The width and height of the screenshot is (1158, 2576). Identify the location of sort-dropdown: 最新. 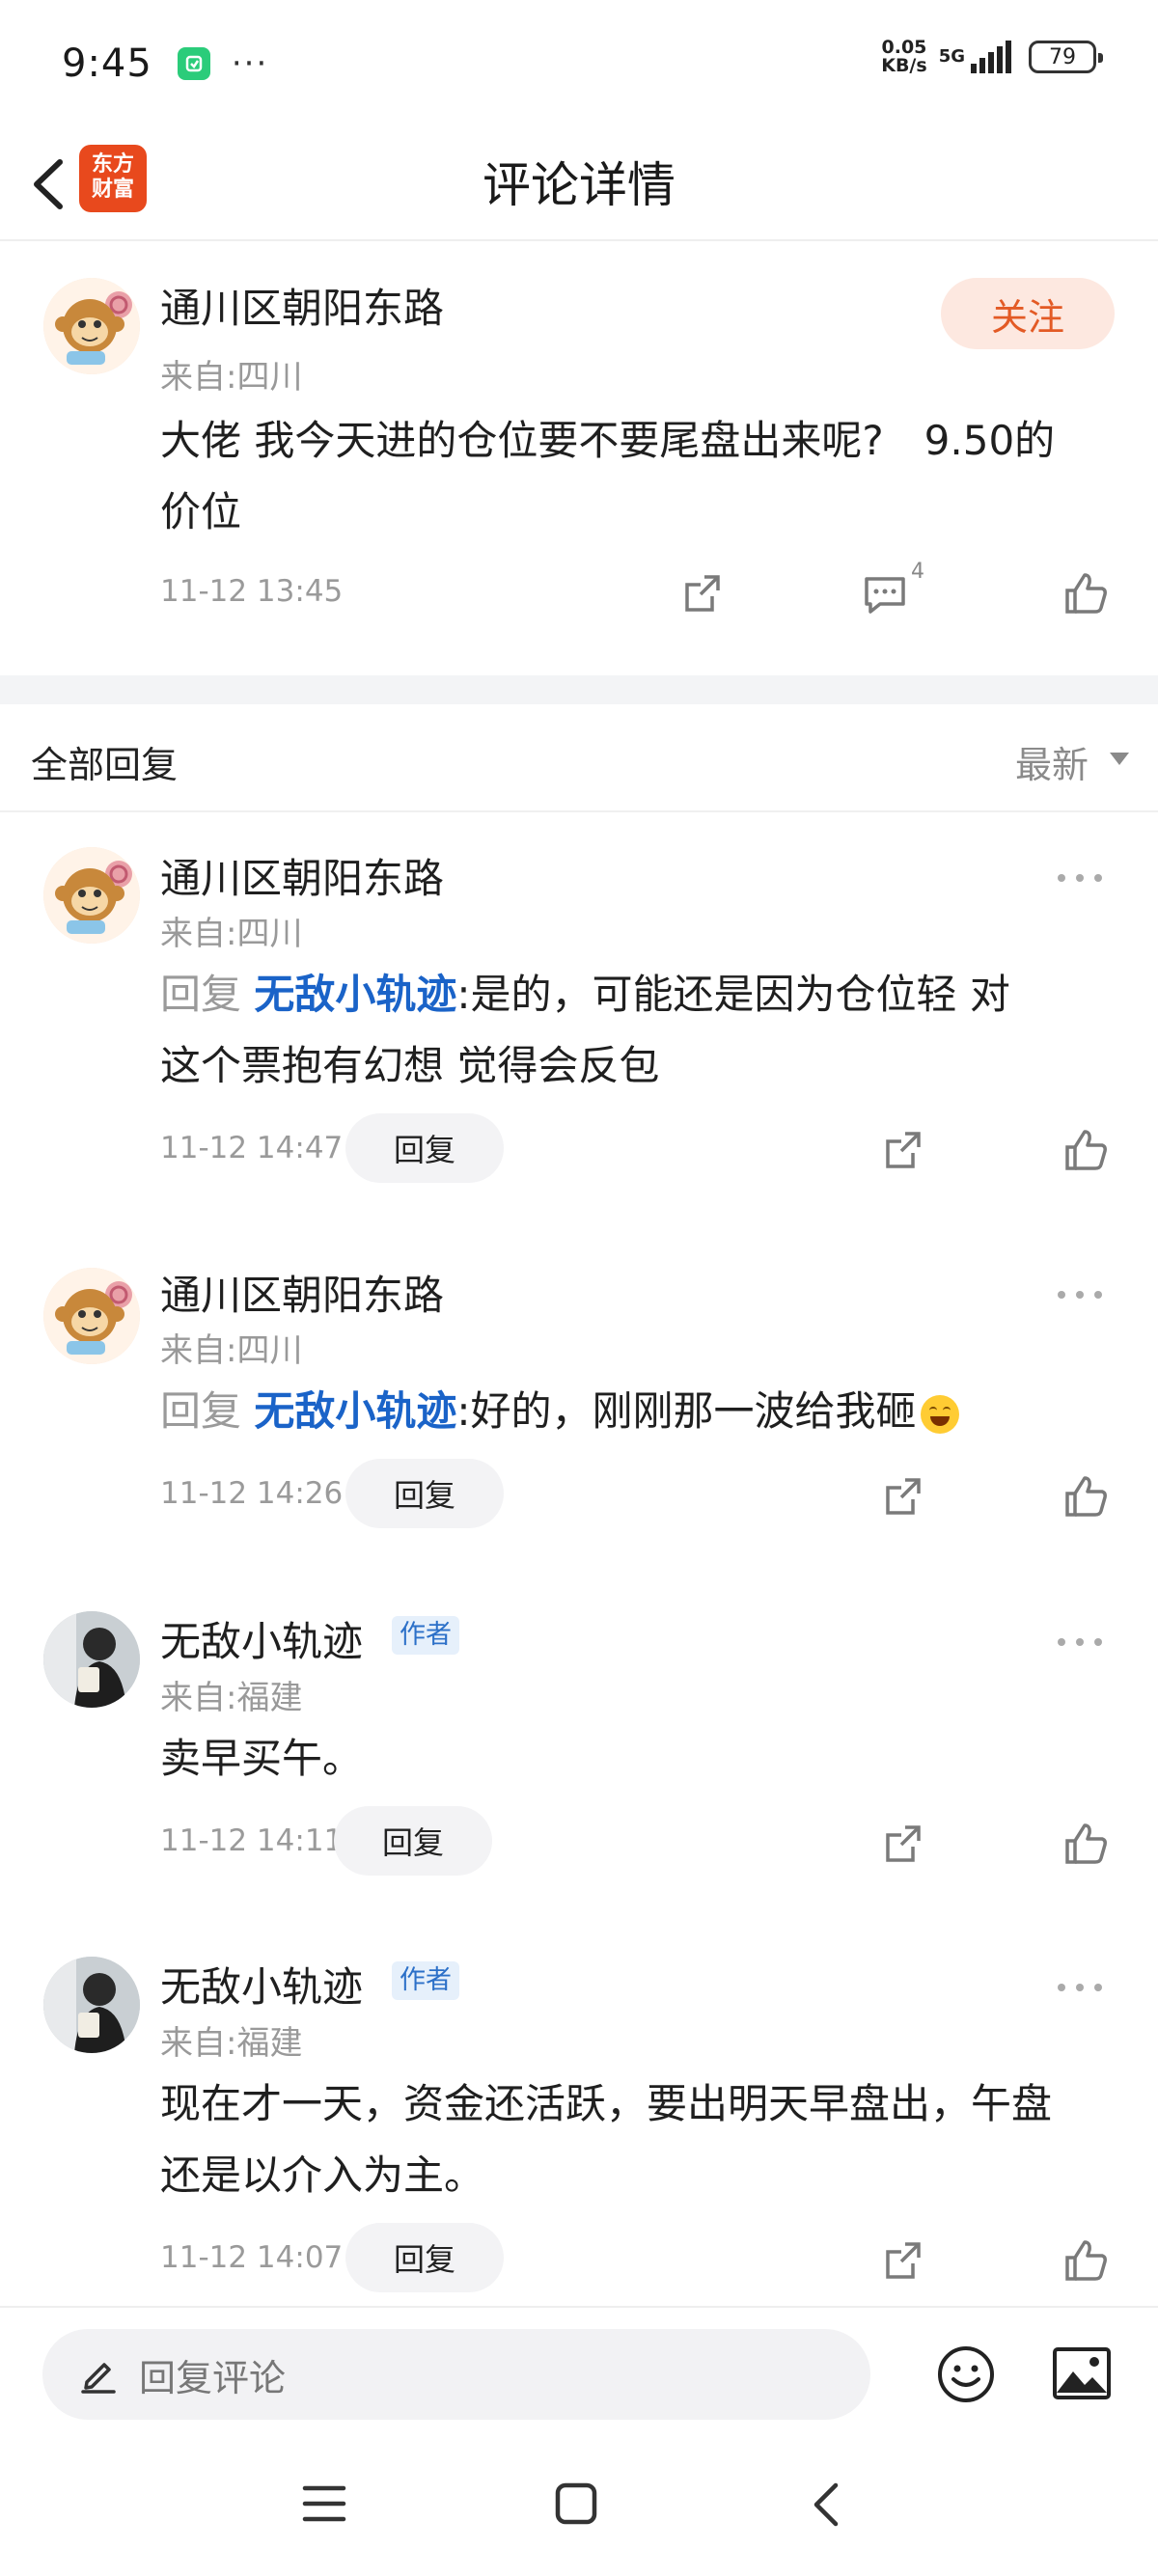
(1052, 761).